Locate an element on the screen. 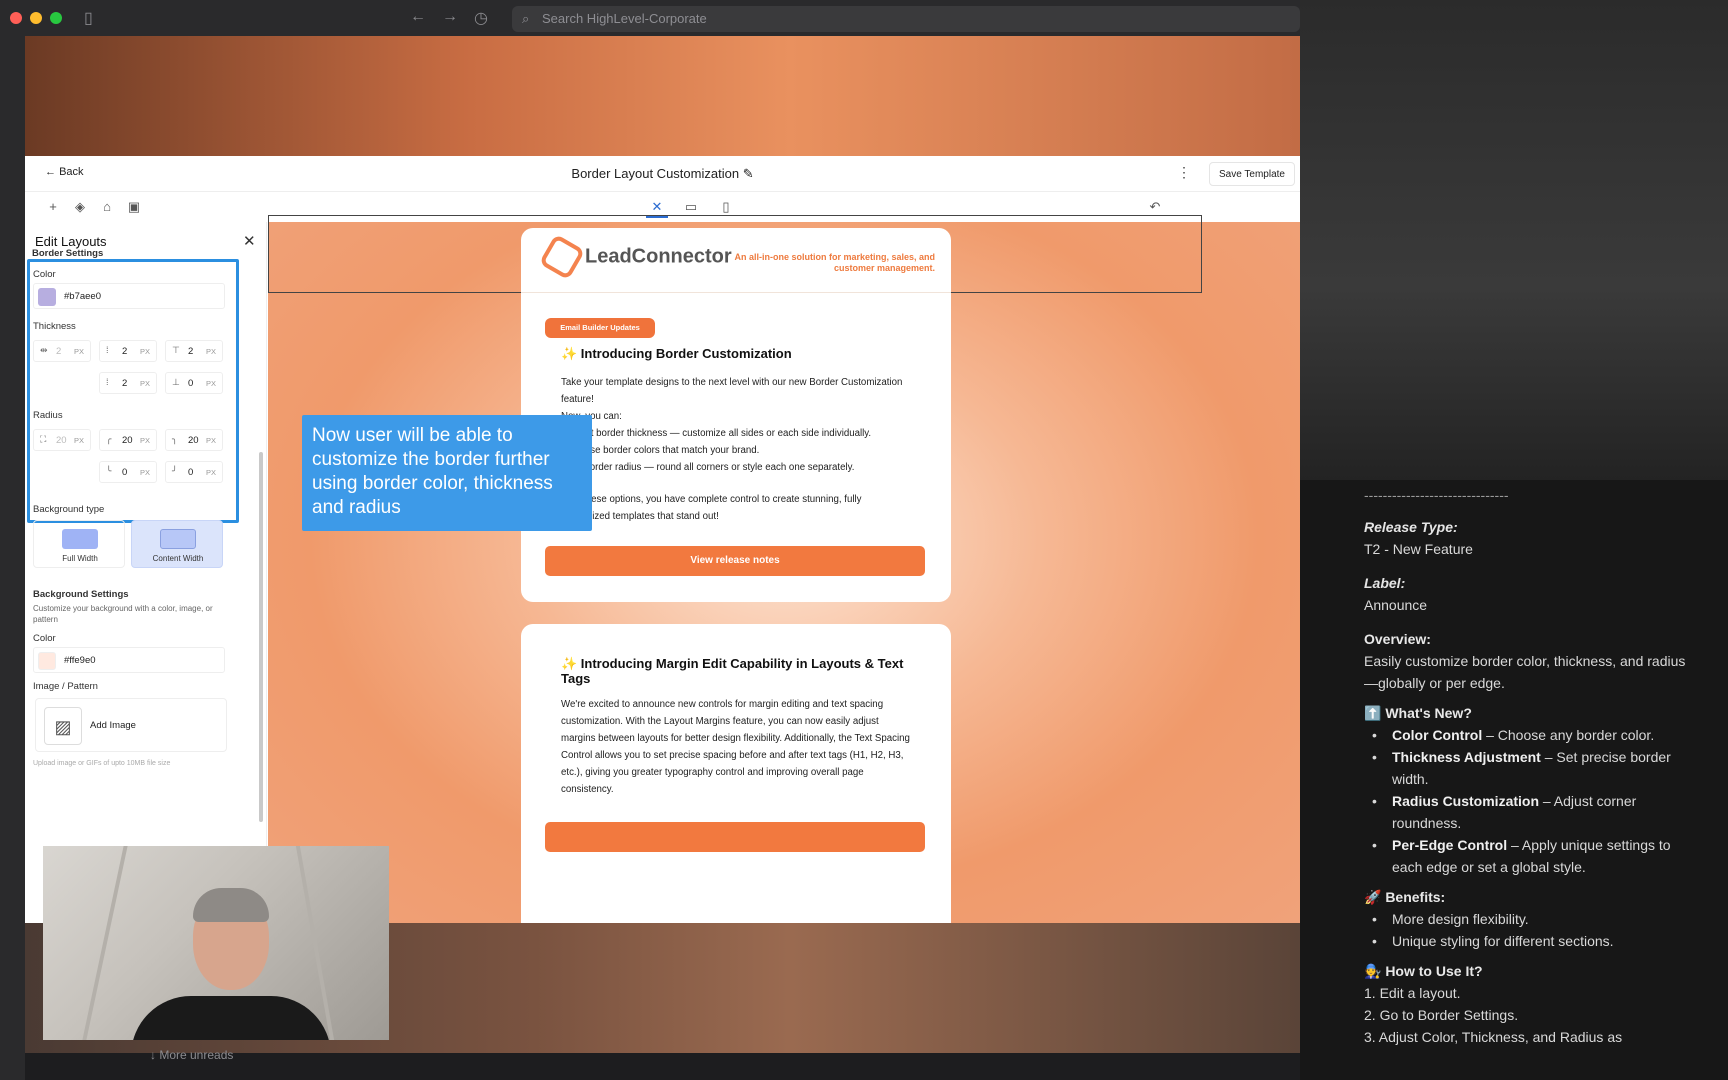  presenter-shirt is located at coordinates (231, 1018).